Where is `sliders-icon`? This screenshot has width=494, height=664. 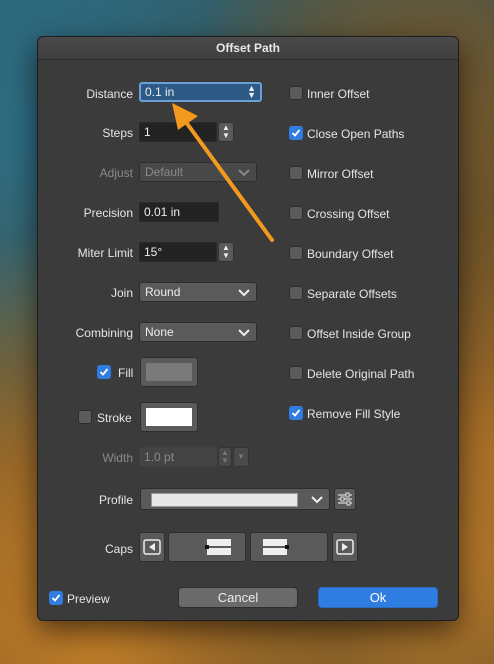 sliders-icon is located at coordinates (345, 499).